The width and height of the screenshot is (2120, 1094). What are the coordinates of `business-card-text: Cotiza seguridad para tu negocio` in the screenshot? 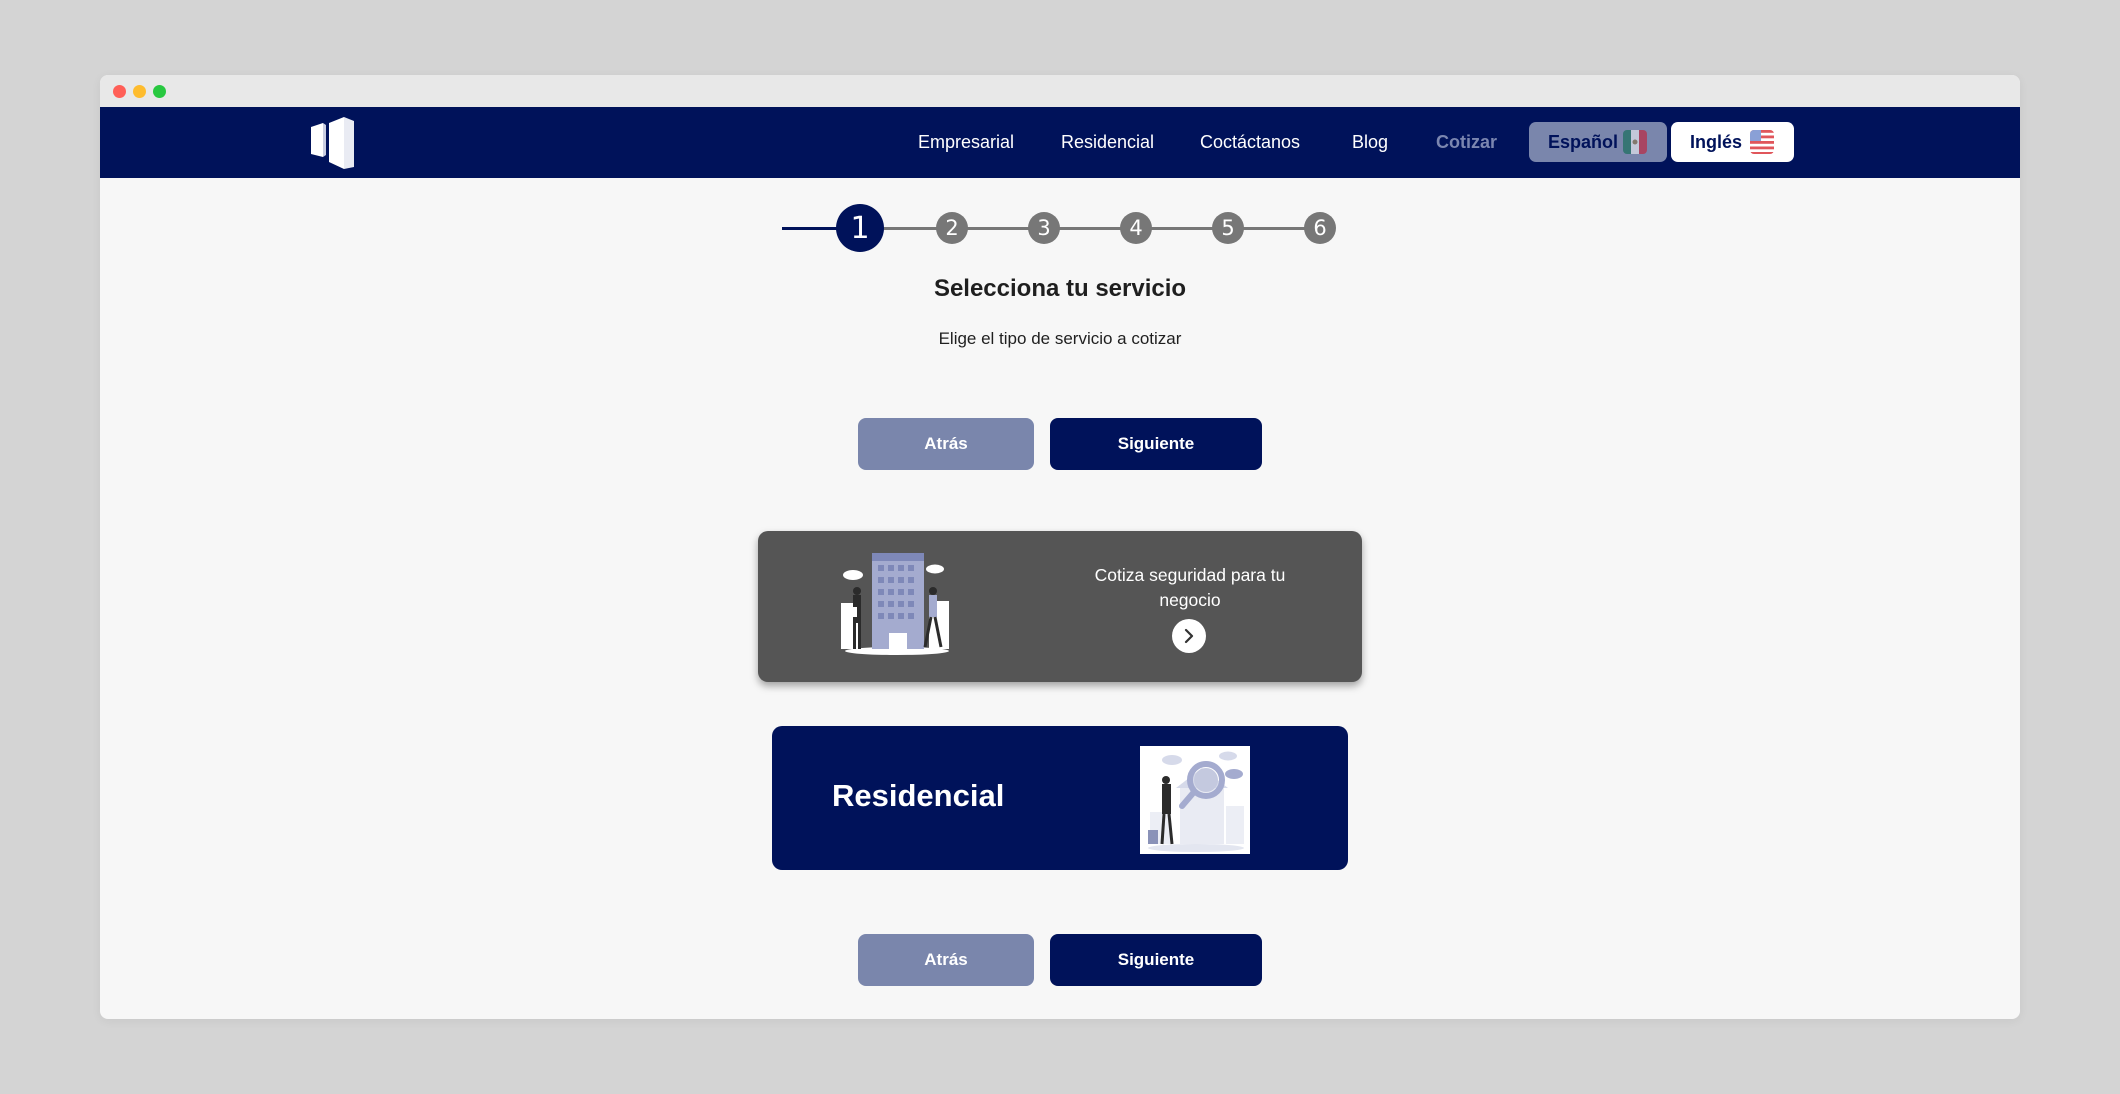 It's located at (1190, 587).